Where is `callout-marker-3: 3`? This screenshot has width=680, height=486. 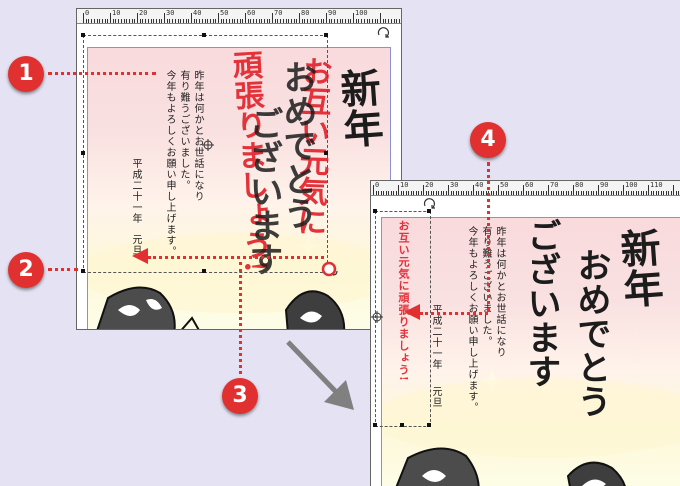 callout-marker-3: 3 is located at coordinates (240, 396).